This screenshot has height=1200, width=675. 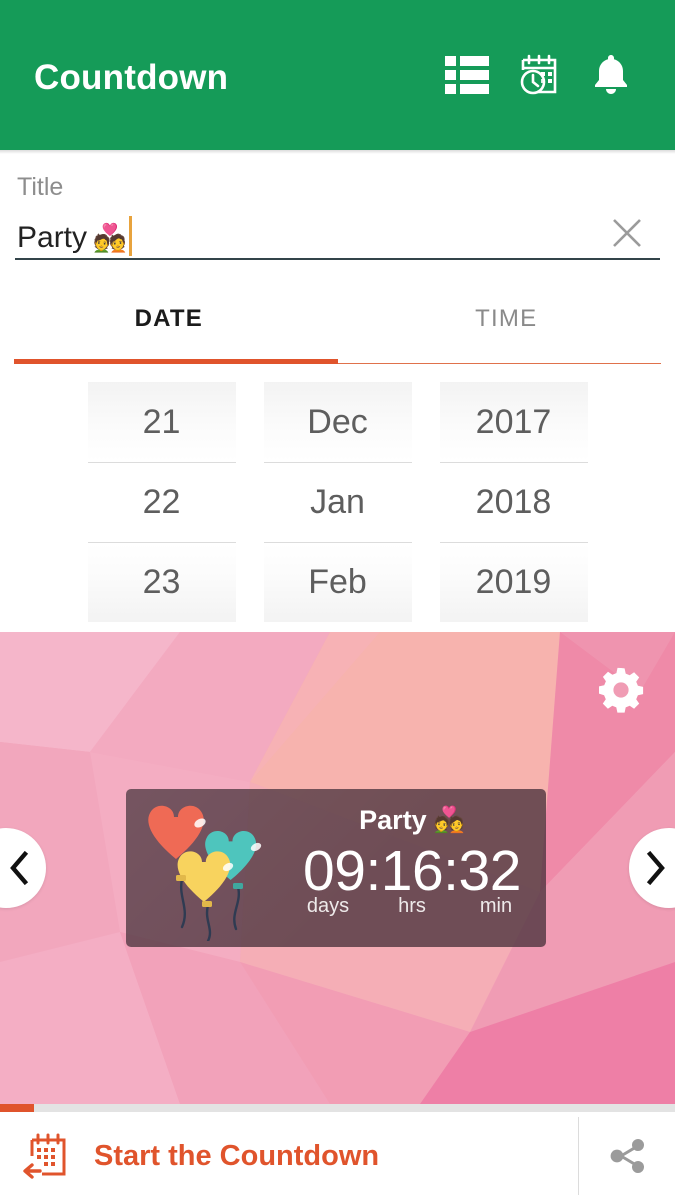 I want to click on widget-title: Party 💑, so click(x=412, y=820).